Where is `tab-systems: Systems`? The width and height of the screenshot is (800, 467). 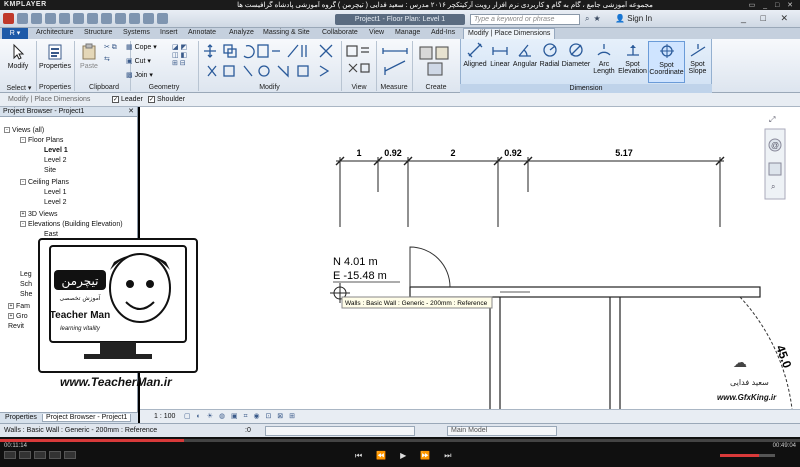
tab-systems: Systems is located at coordinates (136, 32).